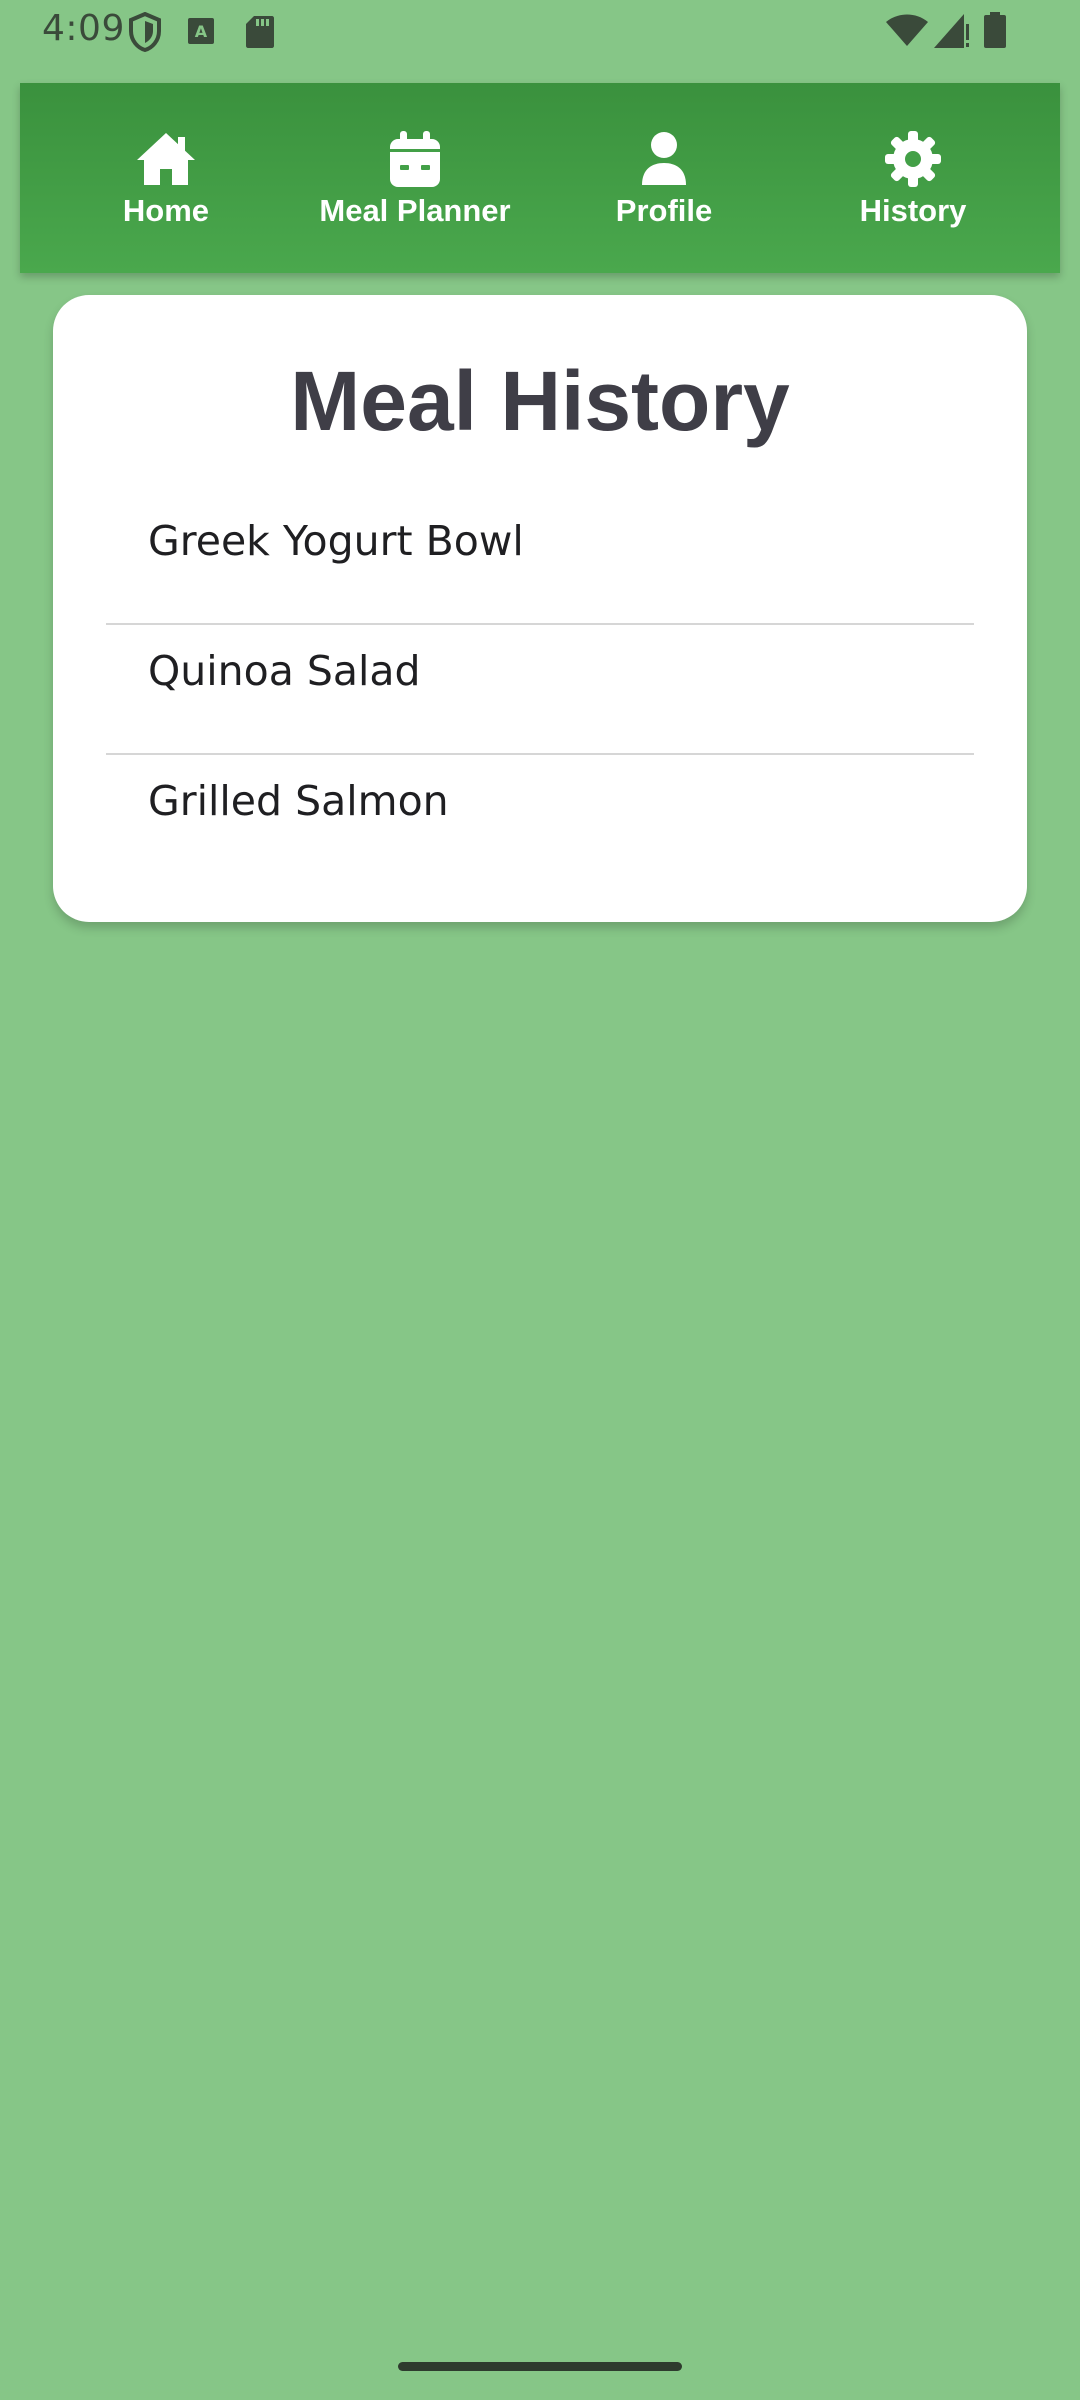 Image resolution: width=1080 pixels, height=2400 pixels. What do you see at coordinates (913, 210) in the screenshot?
I see `nav-label-history: History` at bounding box center [913, 210].